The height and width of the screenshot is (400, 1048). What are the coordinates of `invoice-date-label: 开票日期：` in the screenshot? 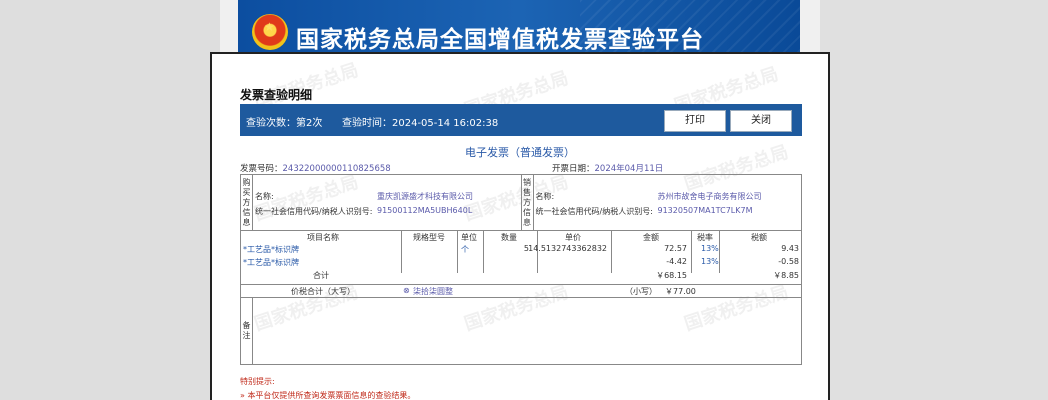 It's located at (573, 169).